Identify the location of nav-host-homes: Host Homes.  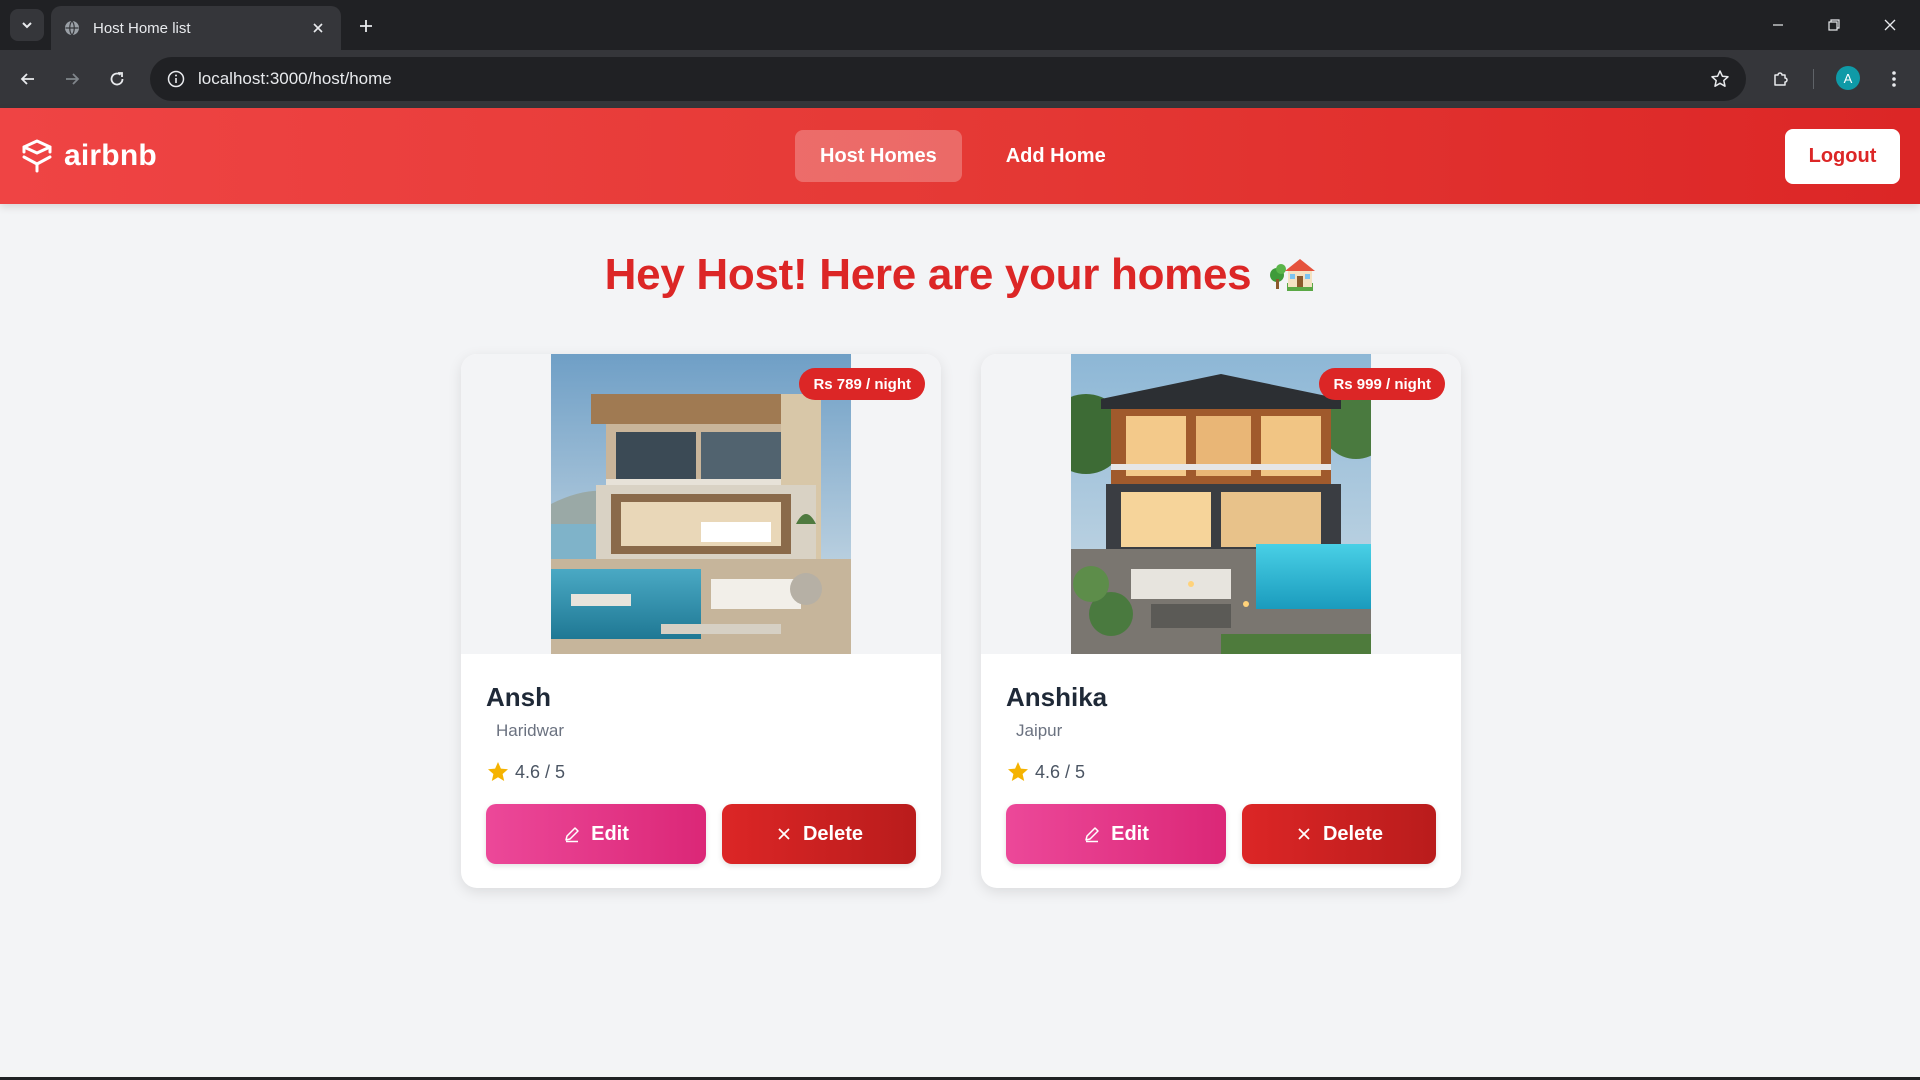
(878, 156).